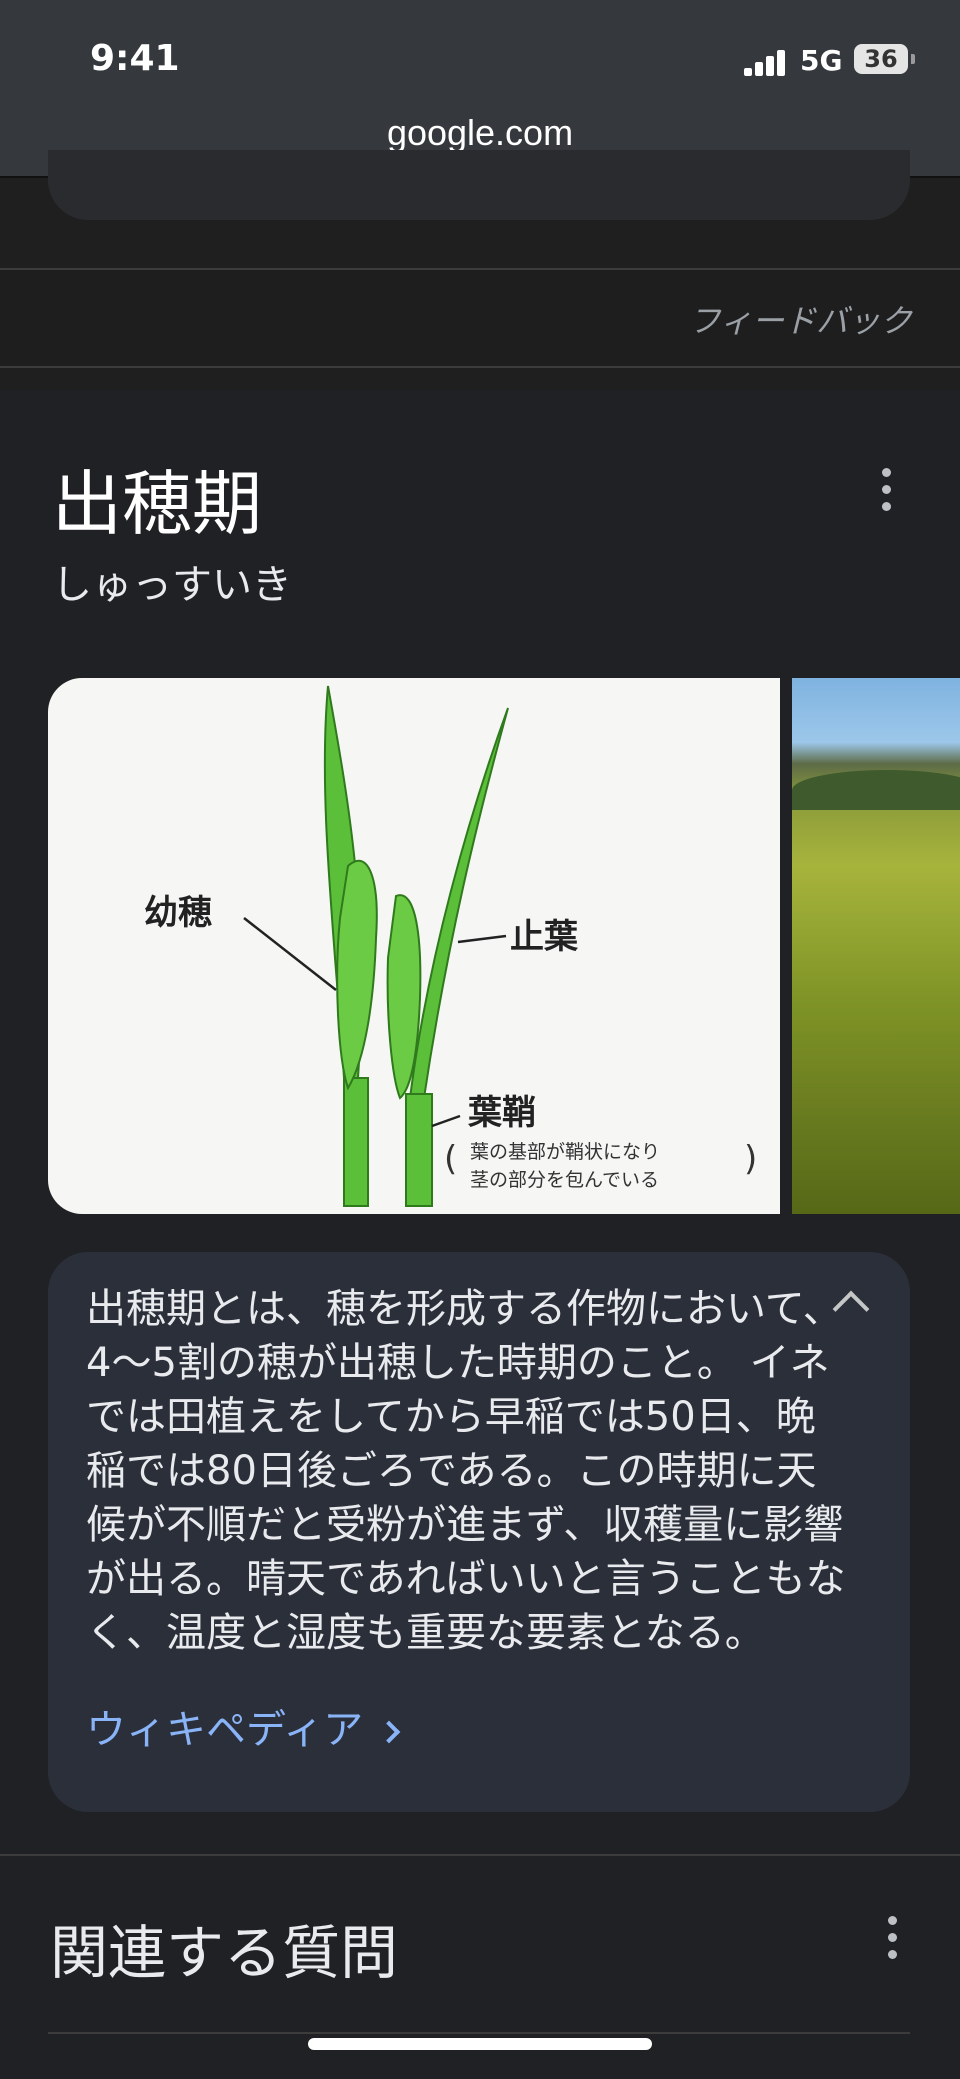  I want to click on battery-icon: 36, so click(884, 59).